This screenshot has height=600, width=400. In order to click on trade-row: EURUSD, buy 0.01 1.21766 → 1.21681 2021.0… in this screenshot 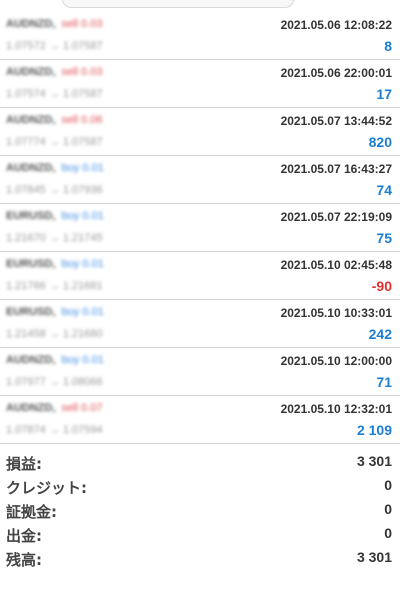, I will do `click(200, 276)`.